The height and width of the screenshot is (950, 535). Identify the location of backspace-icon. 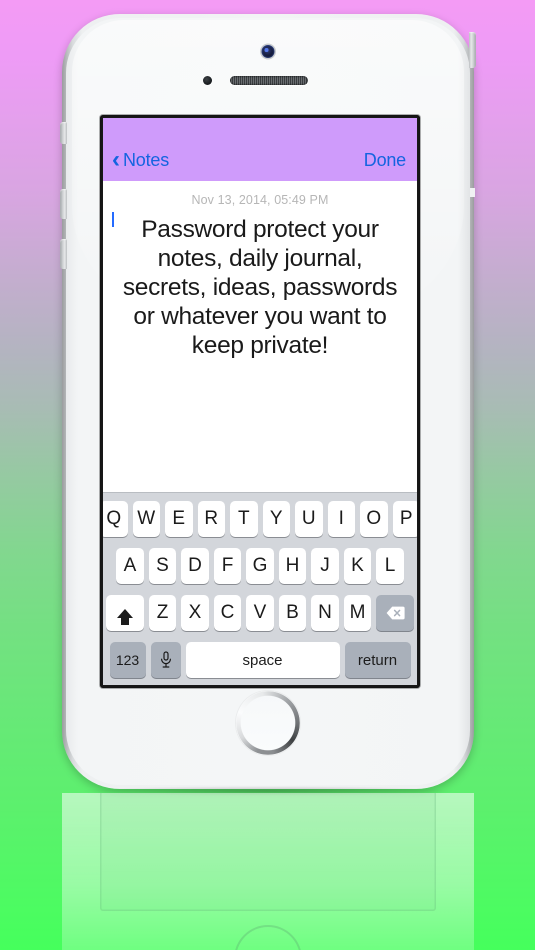
(395, 613).